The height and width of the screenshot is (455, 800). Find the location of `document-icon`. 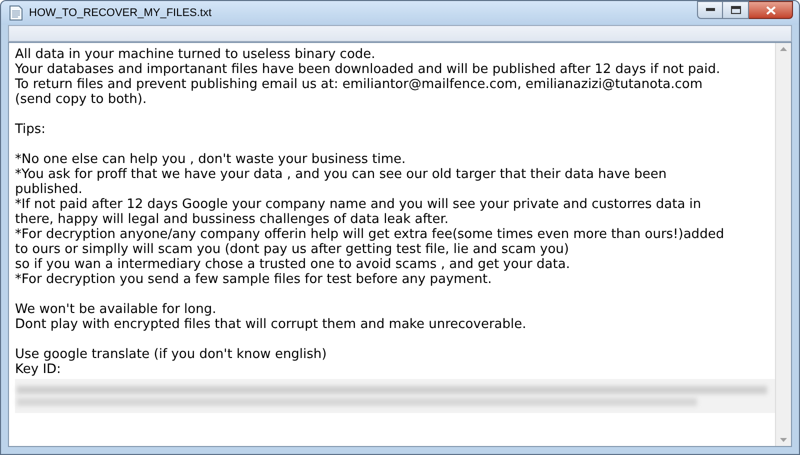

document-icon is located at coordinates (16, 13).